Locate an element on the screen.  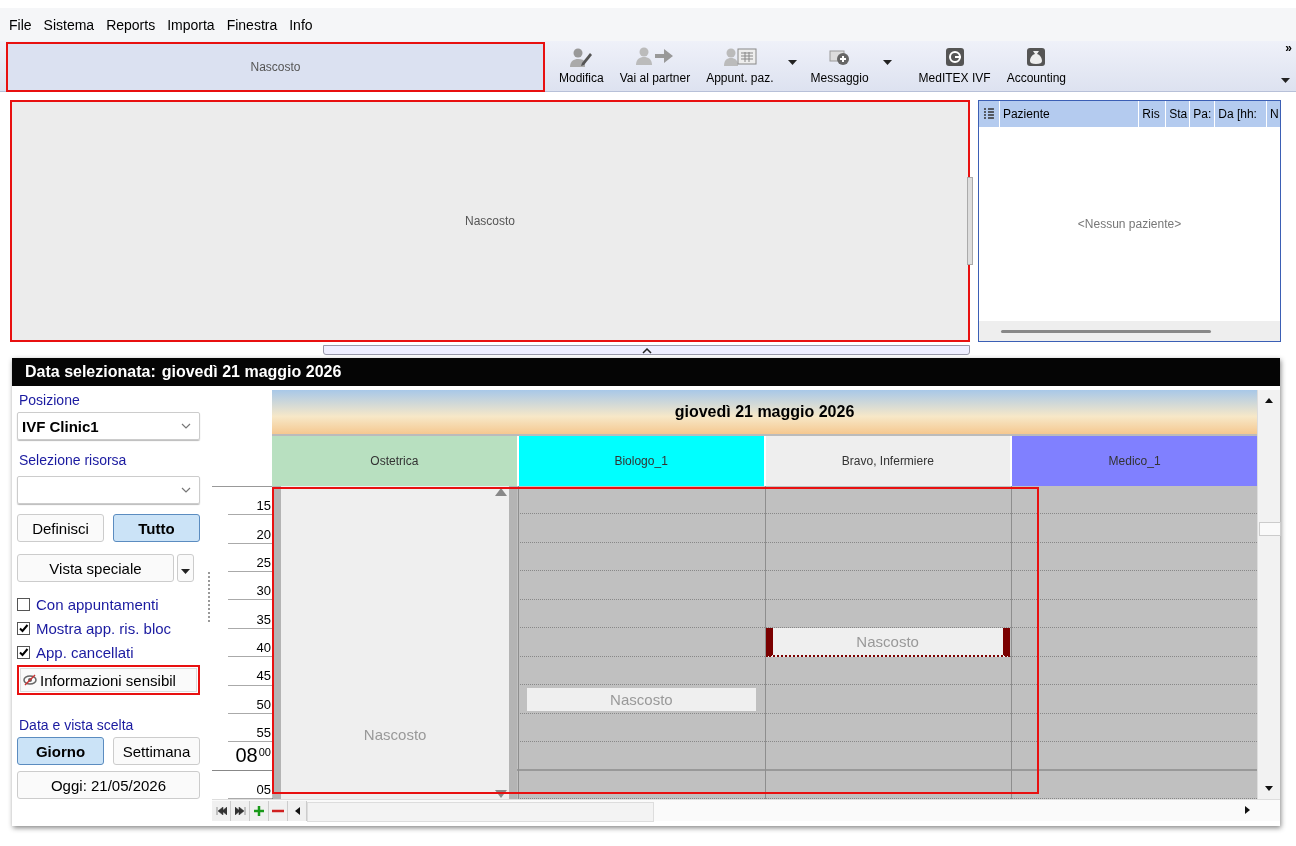
person-pencil-icon is located at coordinates (581, 57).